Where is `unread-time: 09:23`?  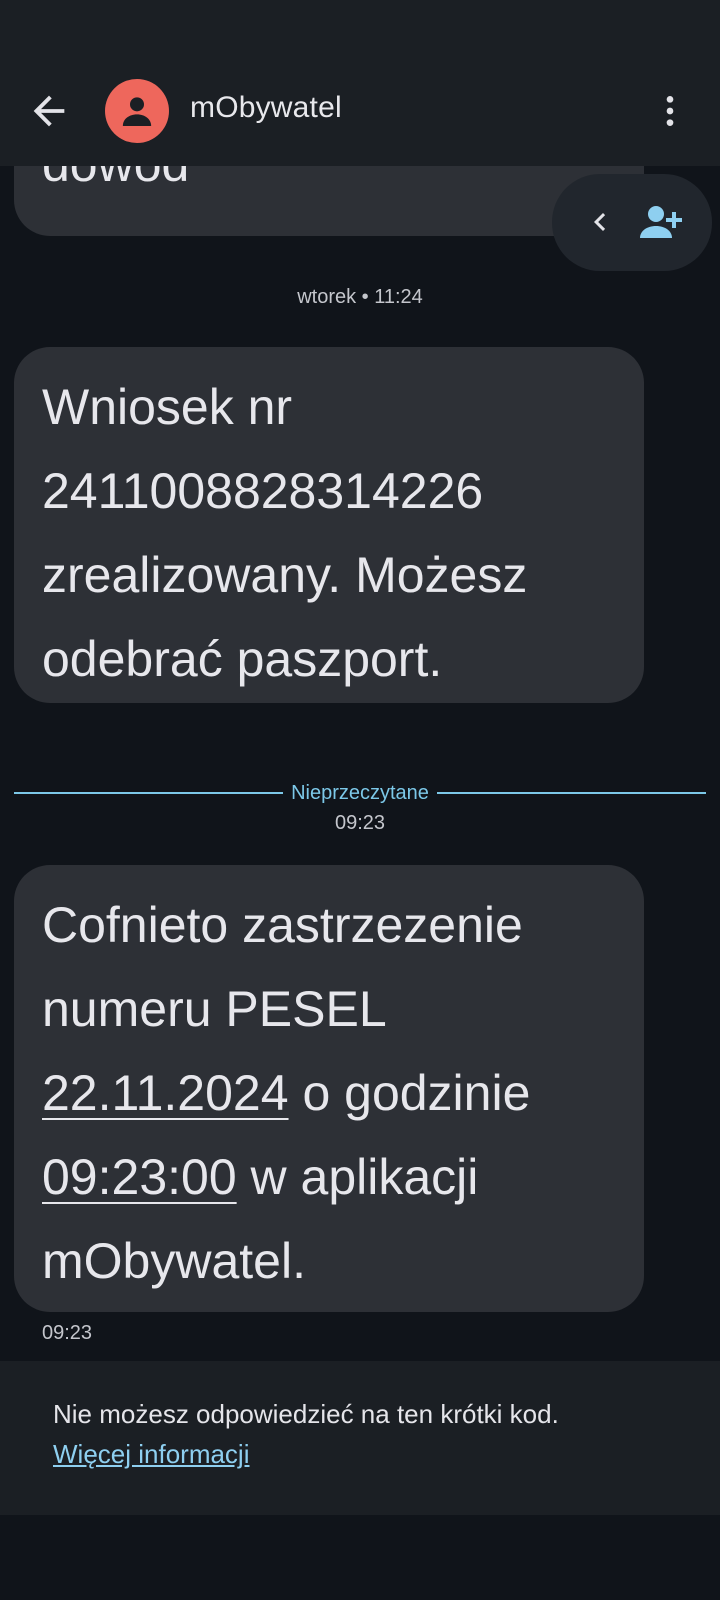
unread-time: 09:23 is located at coordinates (360, 823).